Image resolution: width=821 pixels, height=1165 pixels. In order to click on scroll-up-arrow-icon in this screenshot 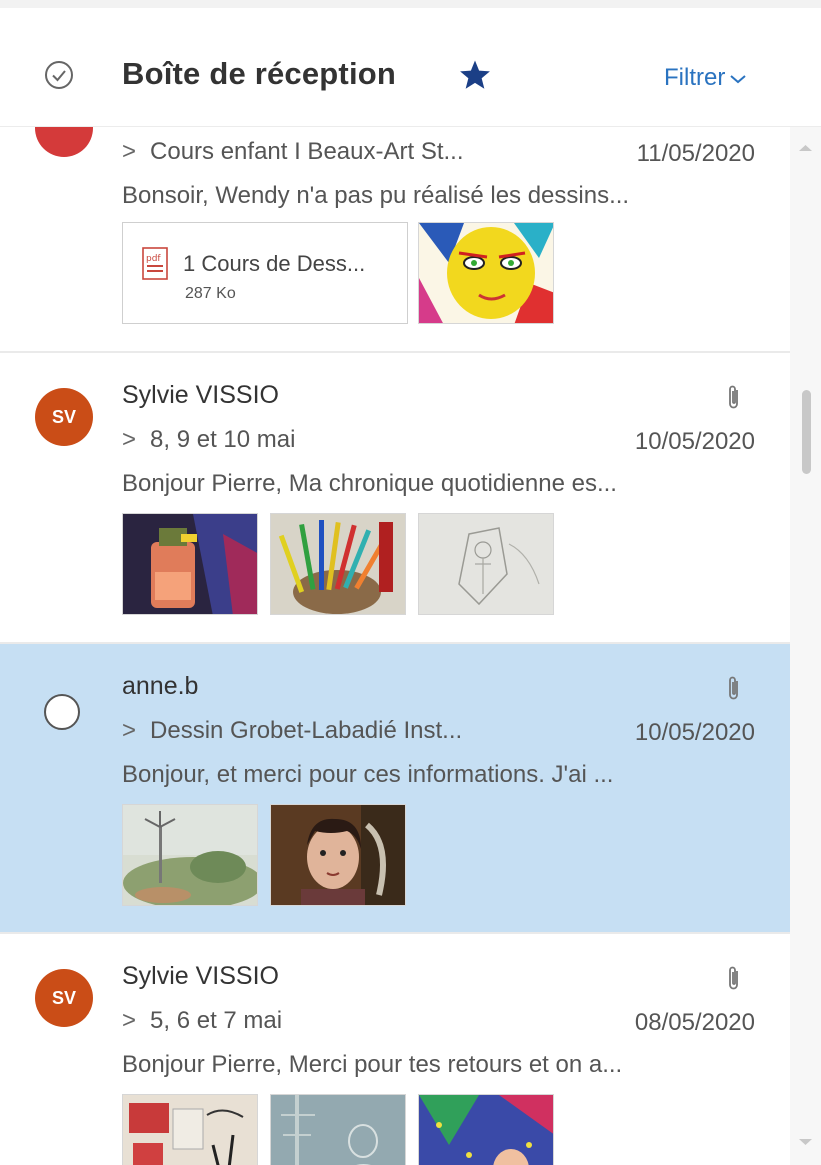, I will do `click(805, 148)`.